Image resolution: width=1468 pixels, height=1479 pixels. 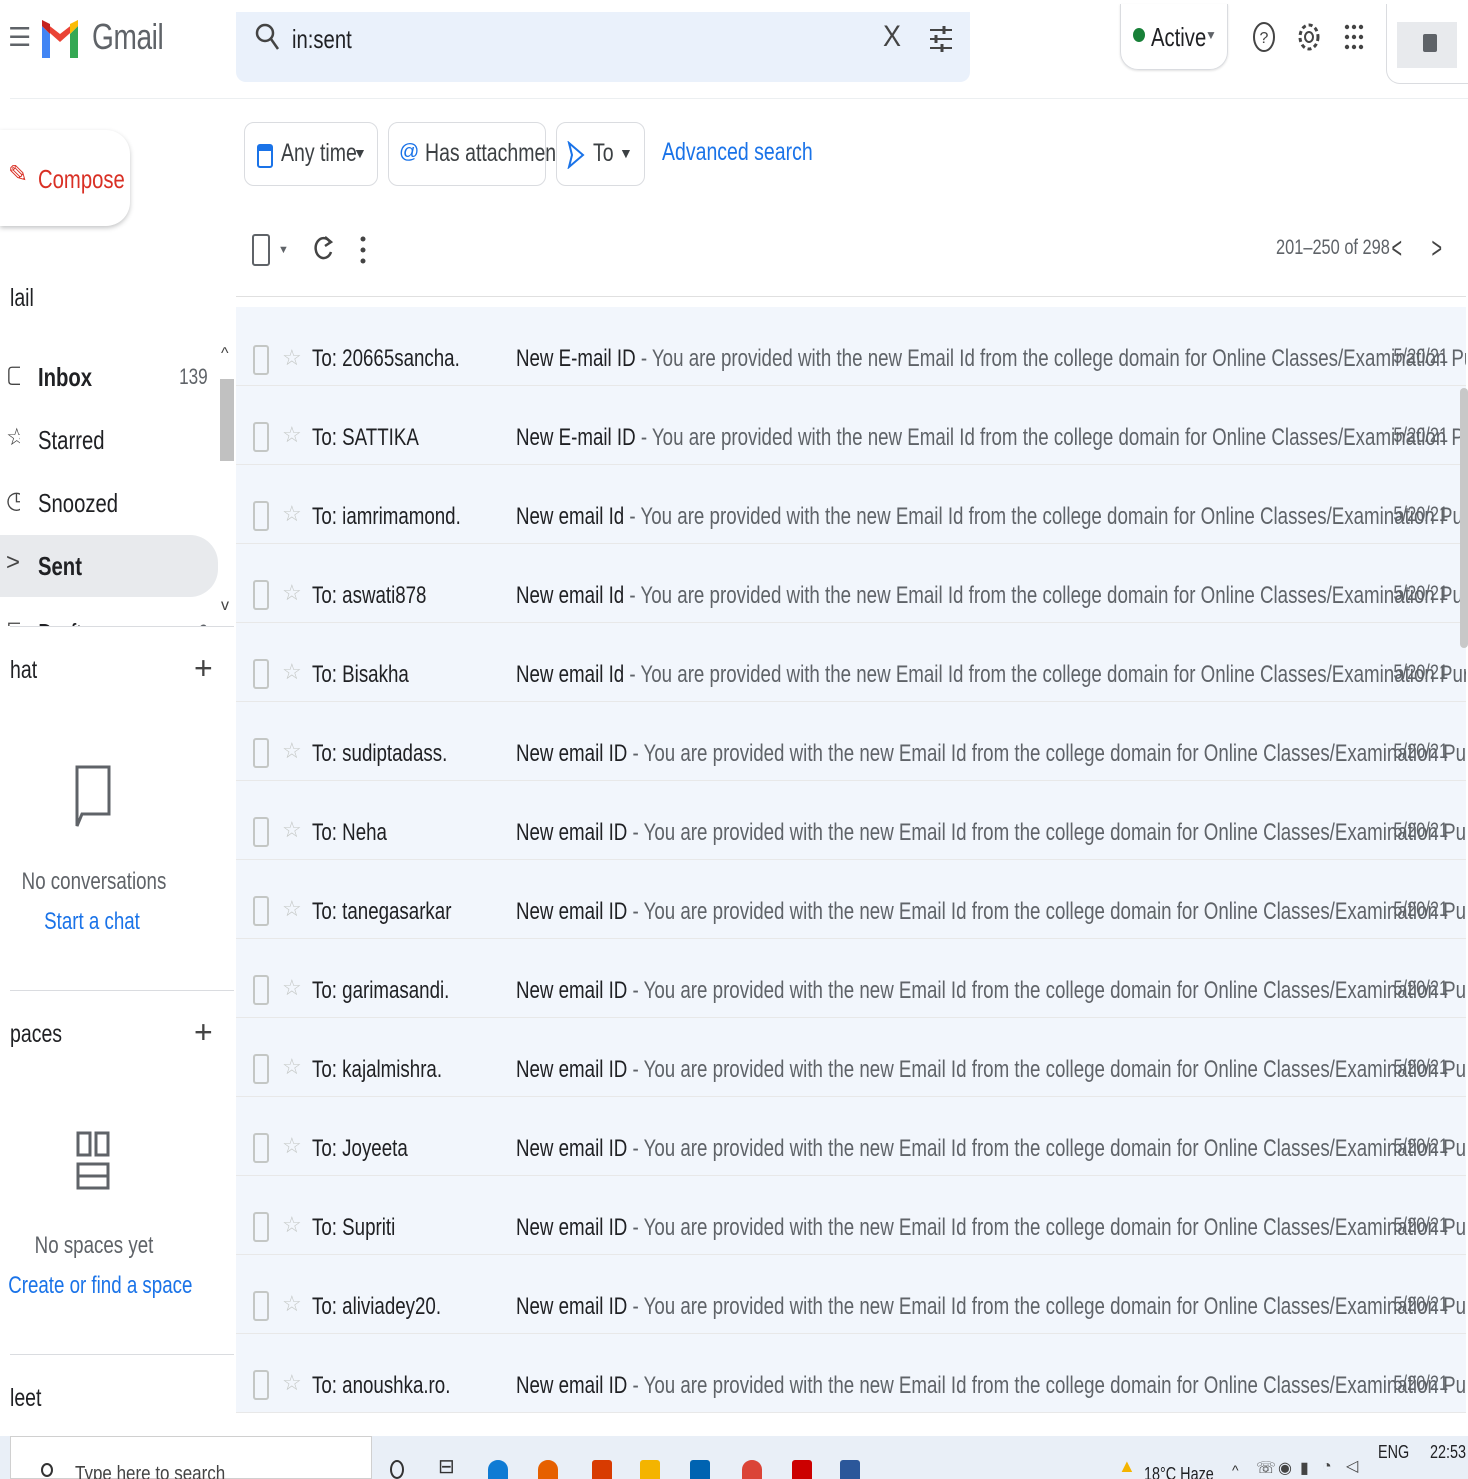 What do you see at coordinates (752, 1469) in the screenshot?
I see `chrome-icon` at bounding box center [752, 1469].